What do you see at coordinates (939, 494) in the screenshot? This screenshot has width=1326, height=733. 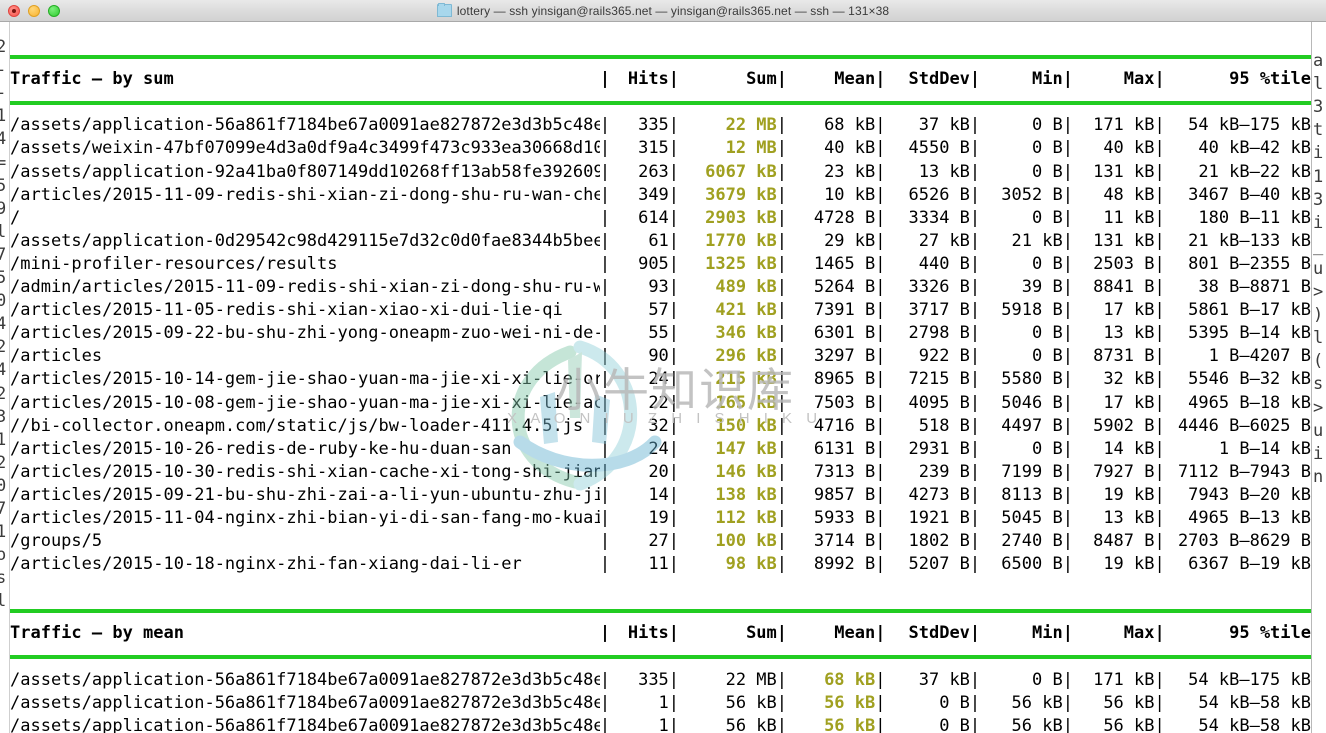 I see `cell-stddev: 4273 B` at bounding box center [939, 494].